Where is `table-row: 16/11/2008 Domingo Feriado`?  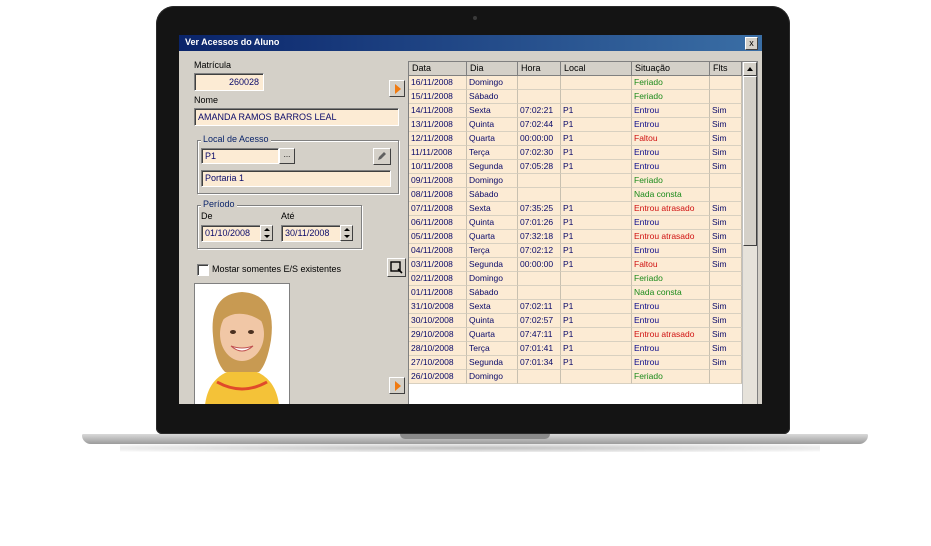
table-row: 16/11/2008 Domingo Feriado is located at coordinates (575, 83).